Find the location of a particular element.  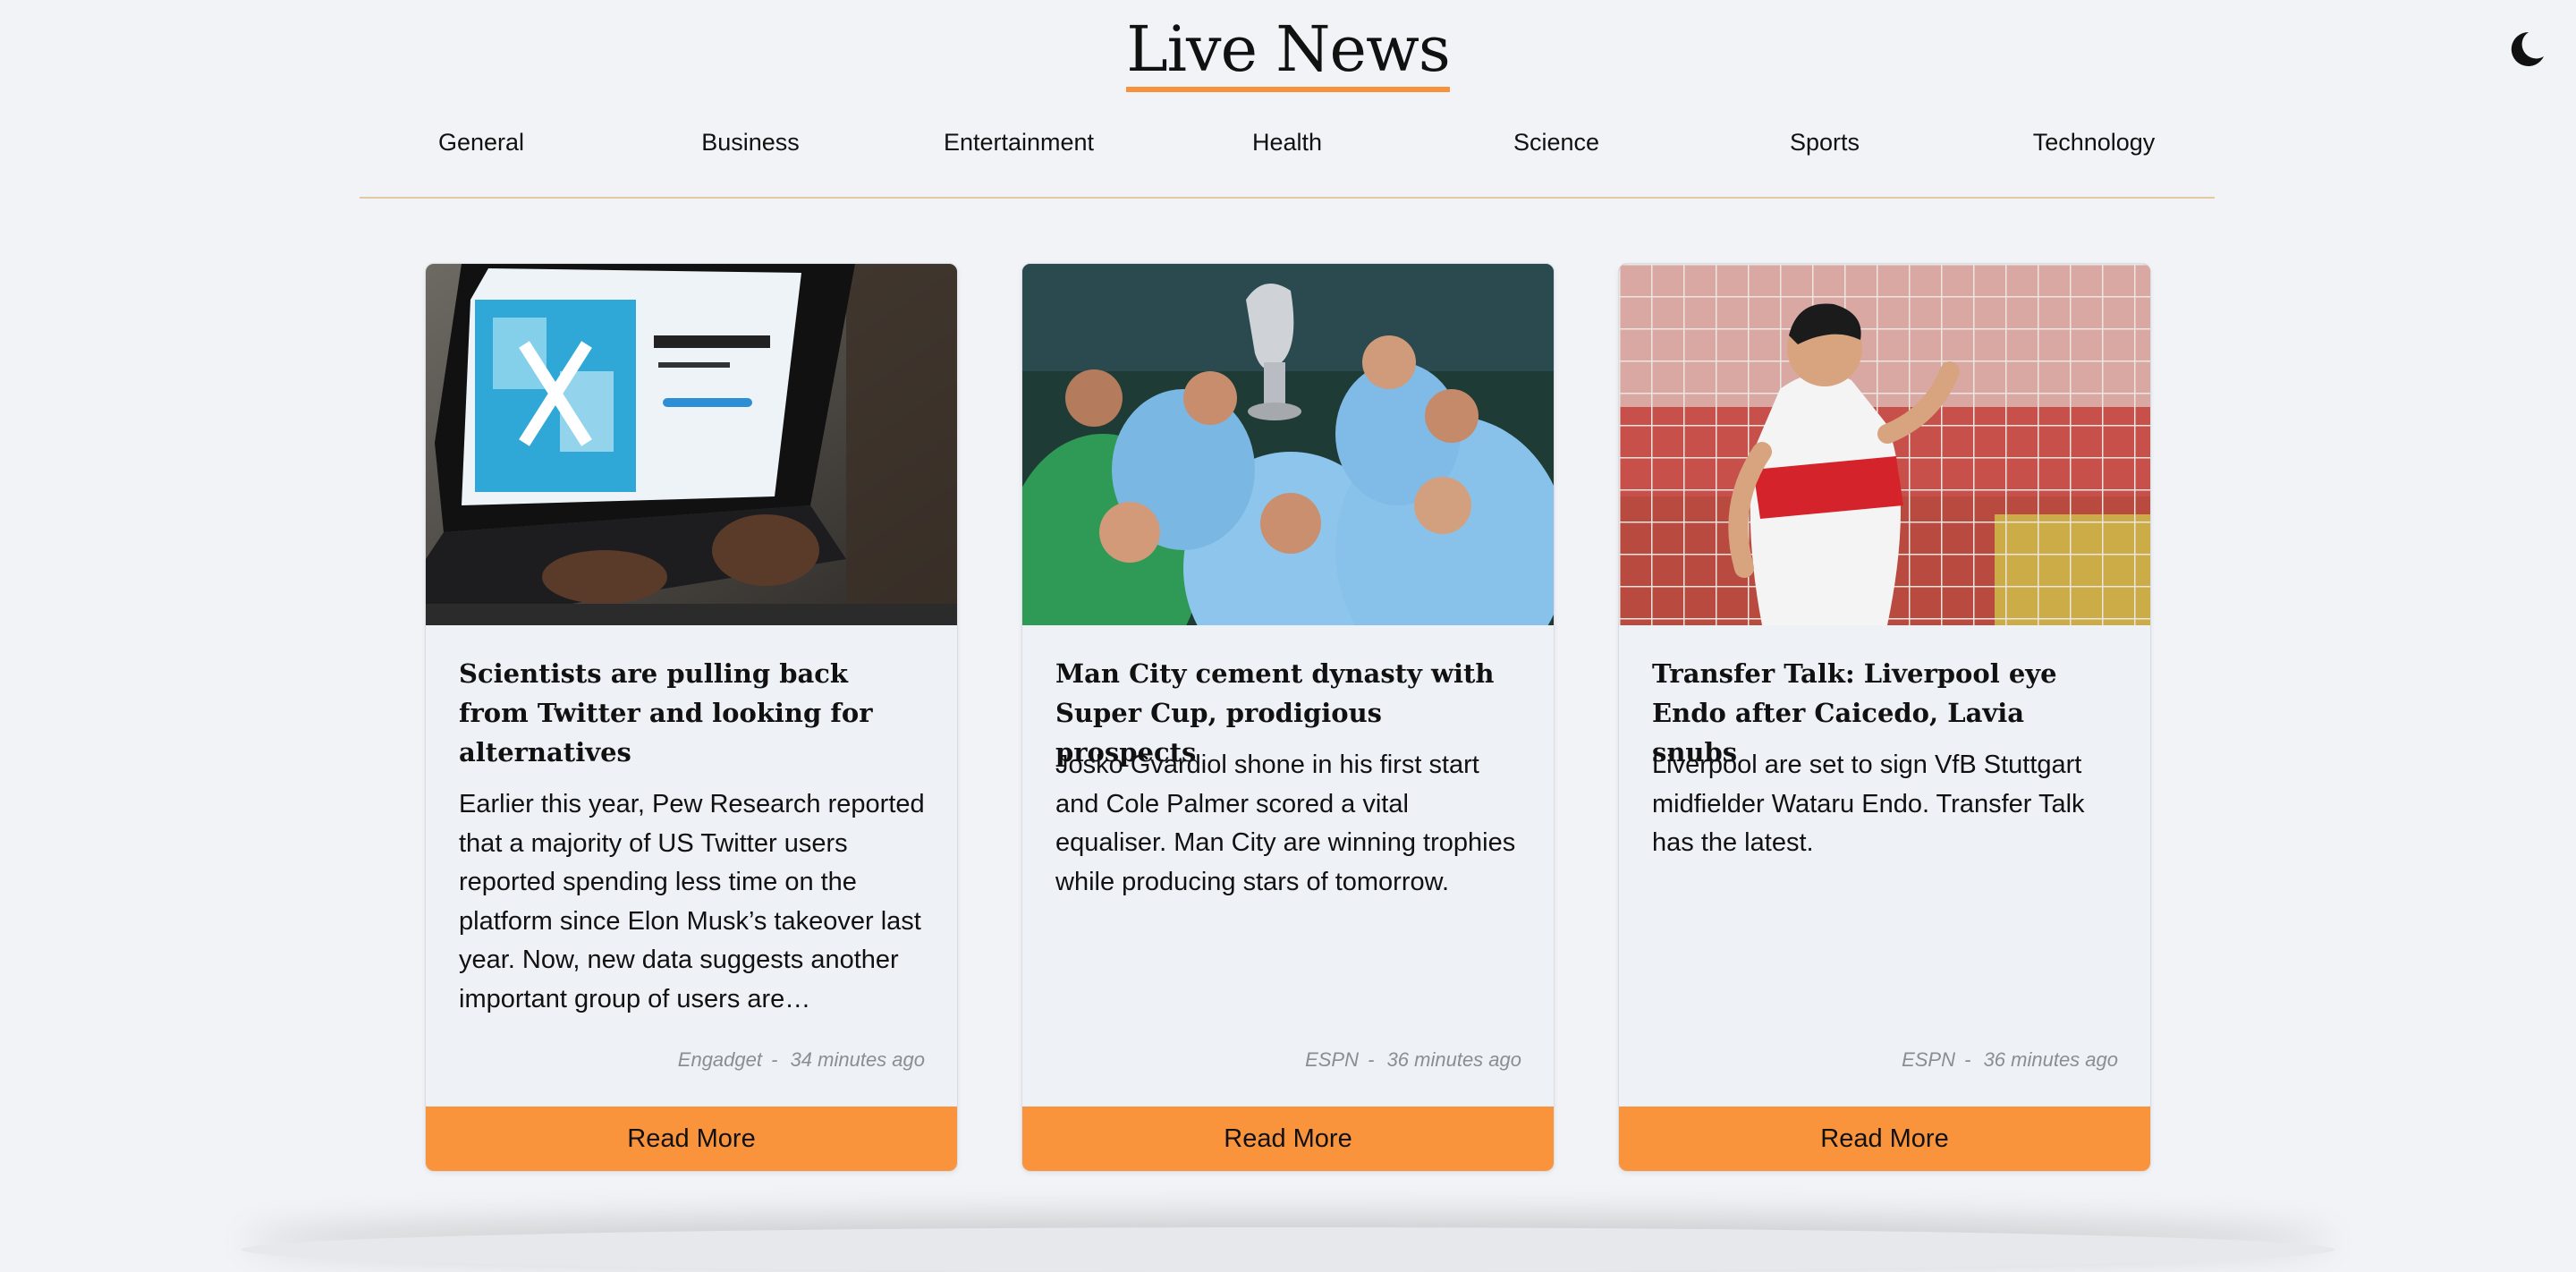

moon-icon is located at coordinates (2527, 48).